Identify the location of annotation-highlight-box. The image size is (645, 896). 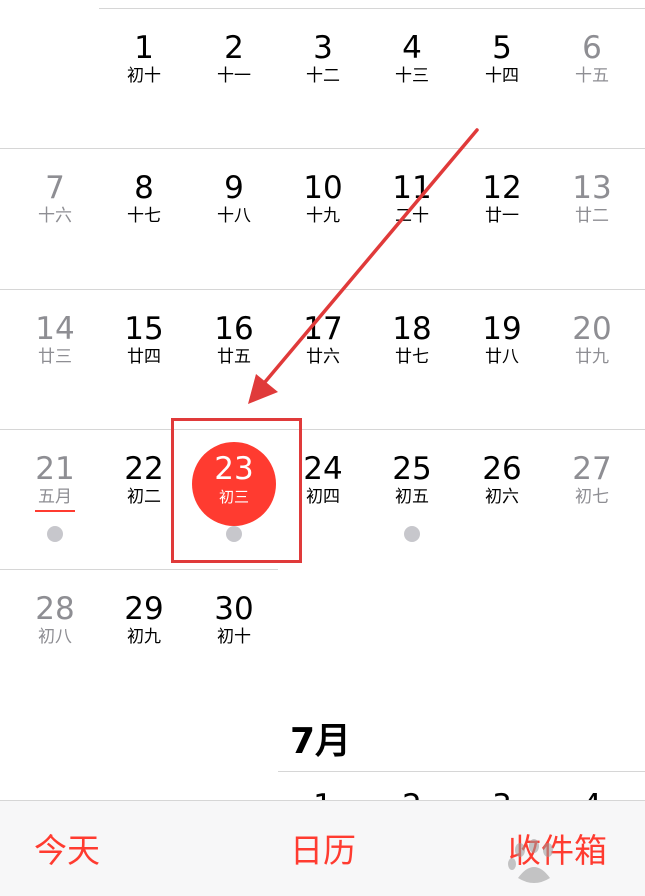
(236, 490).